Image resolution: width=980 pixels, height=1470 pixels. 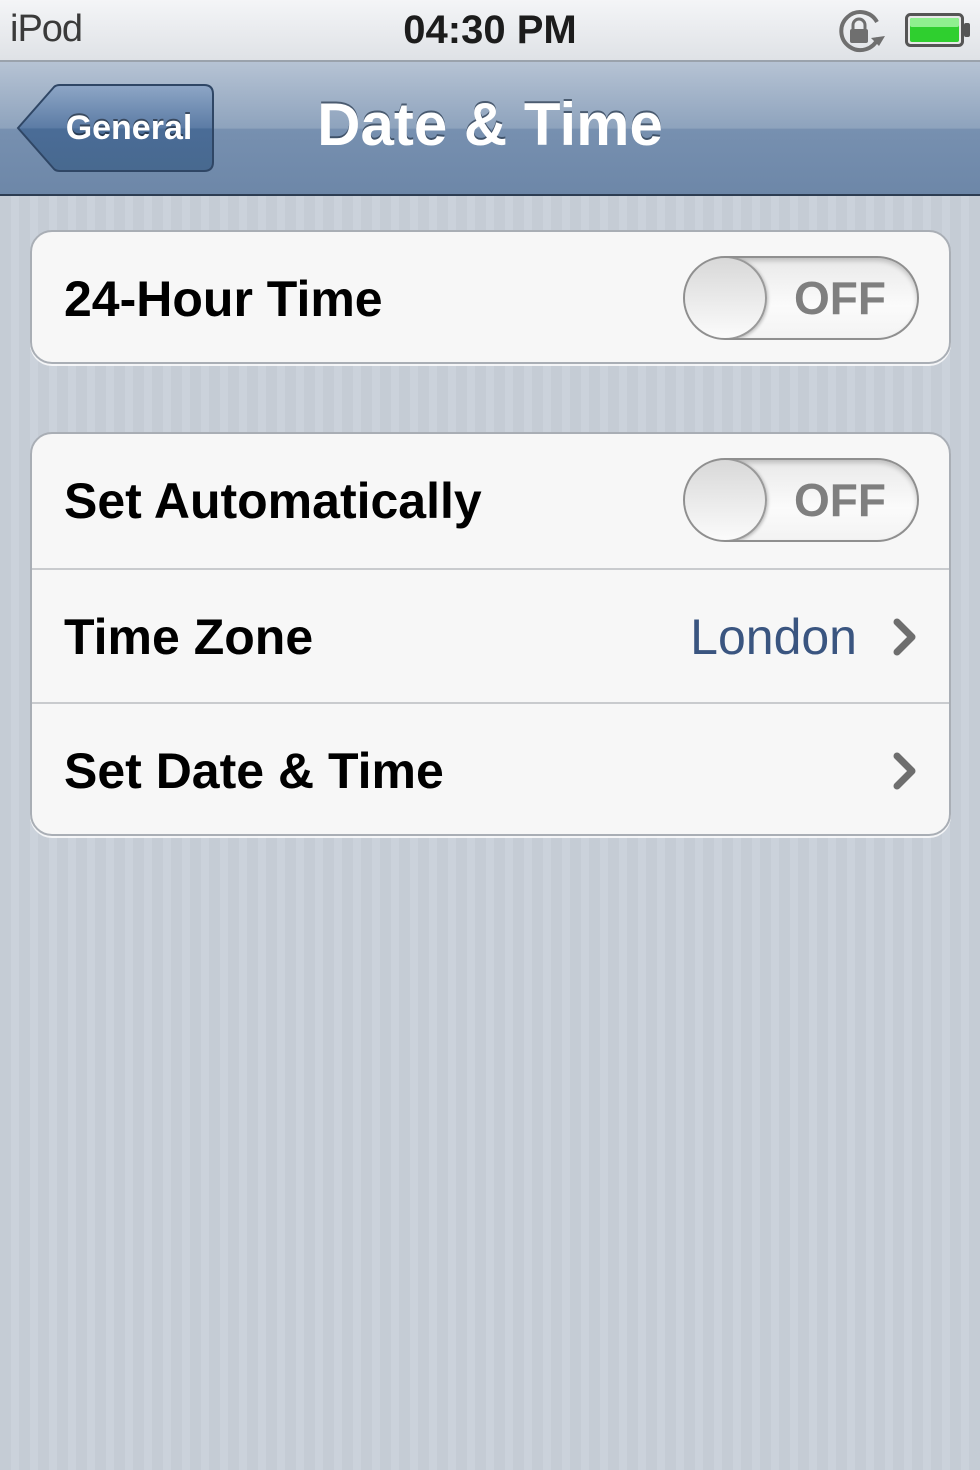 I want to click on row-set-date-time: Set Date & Time, so click(x=490, y=768).